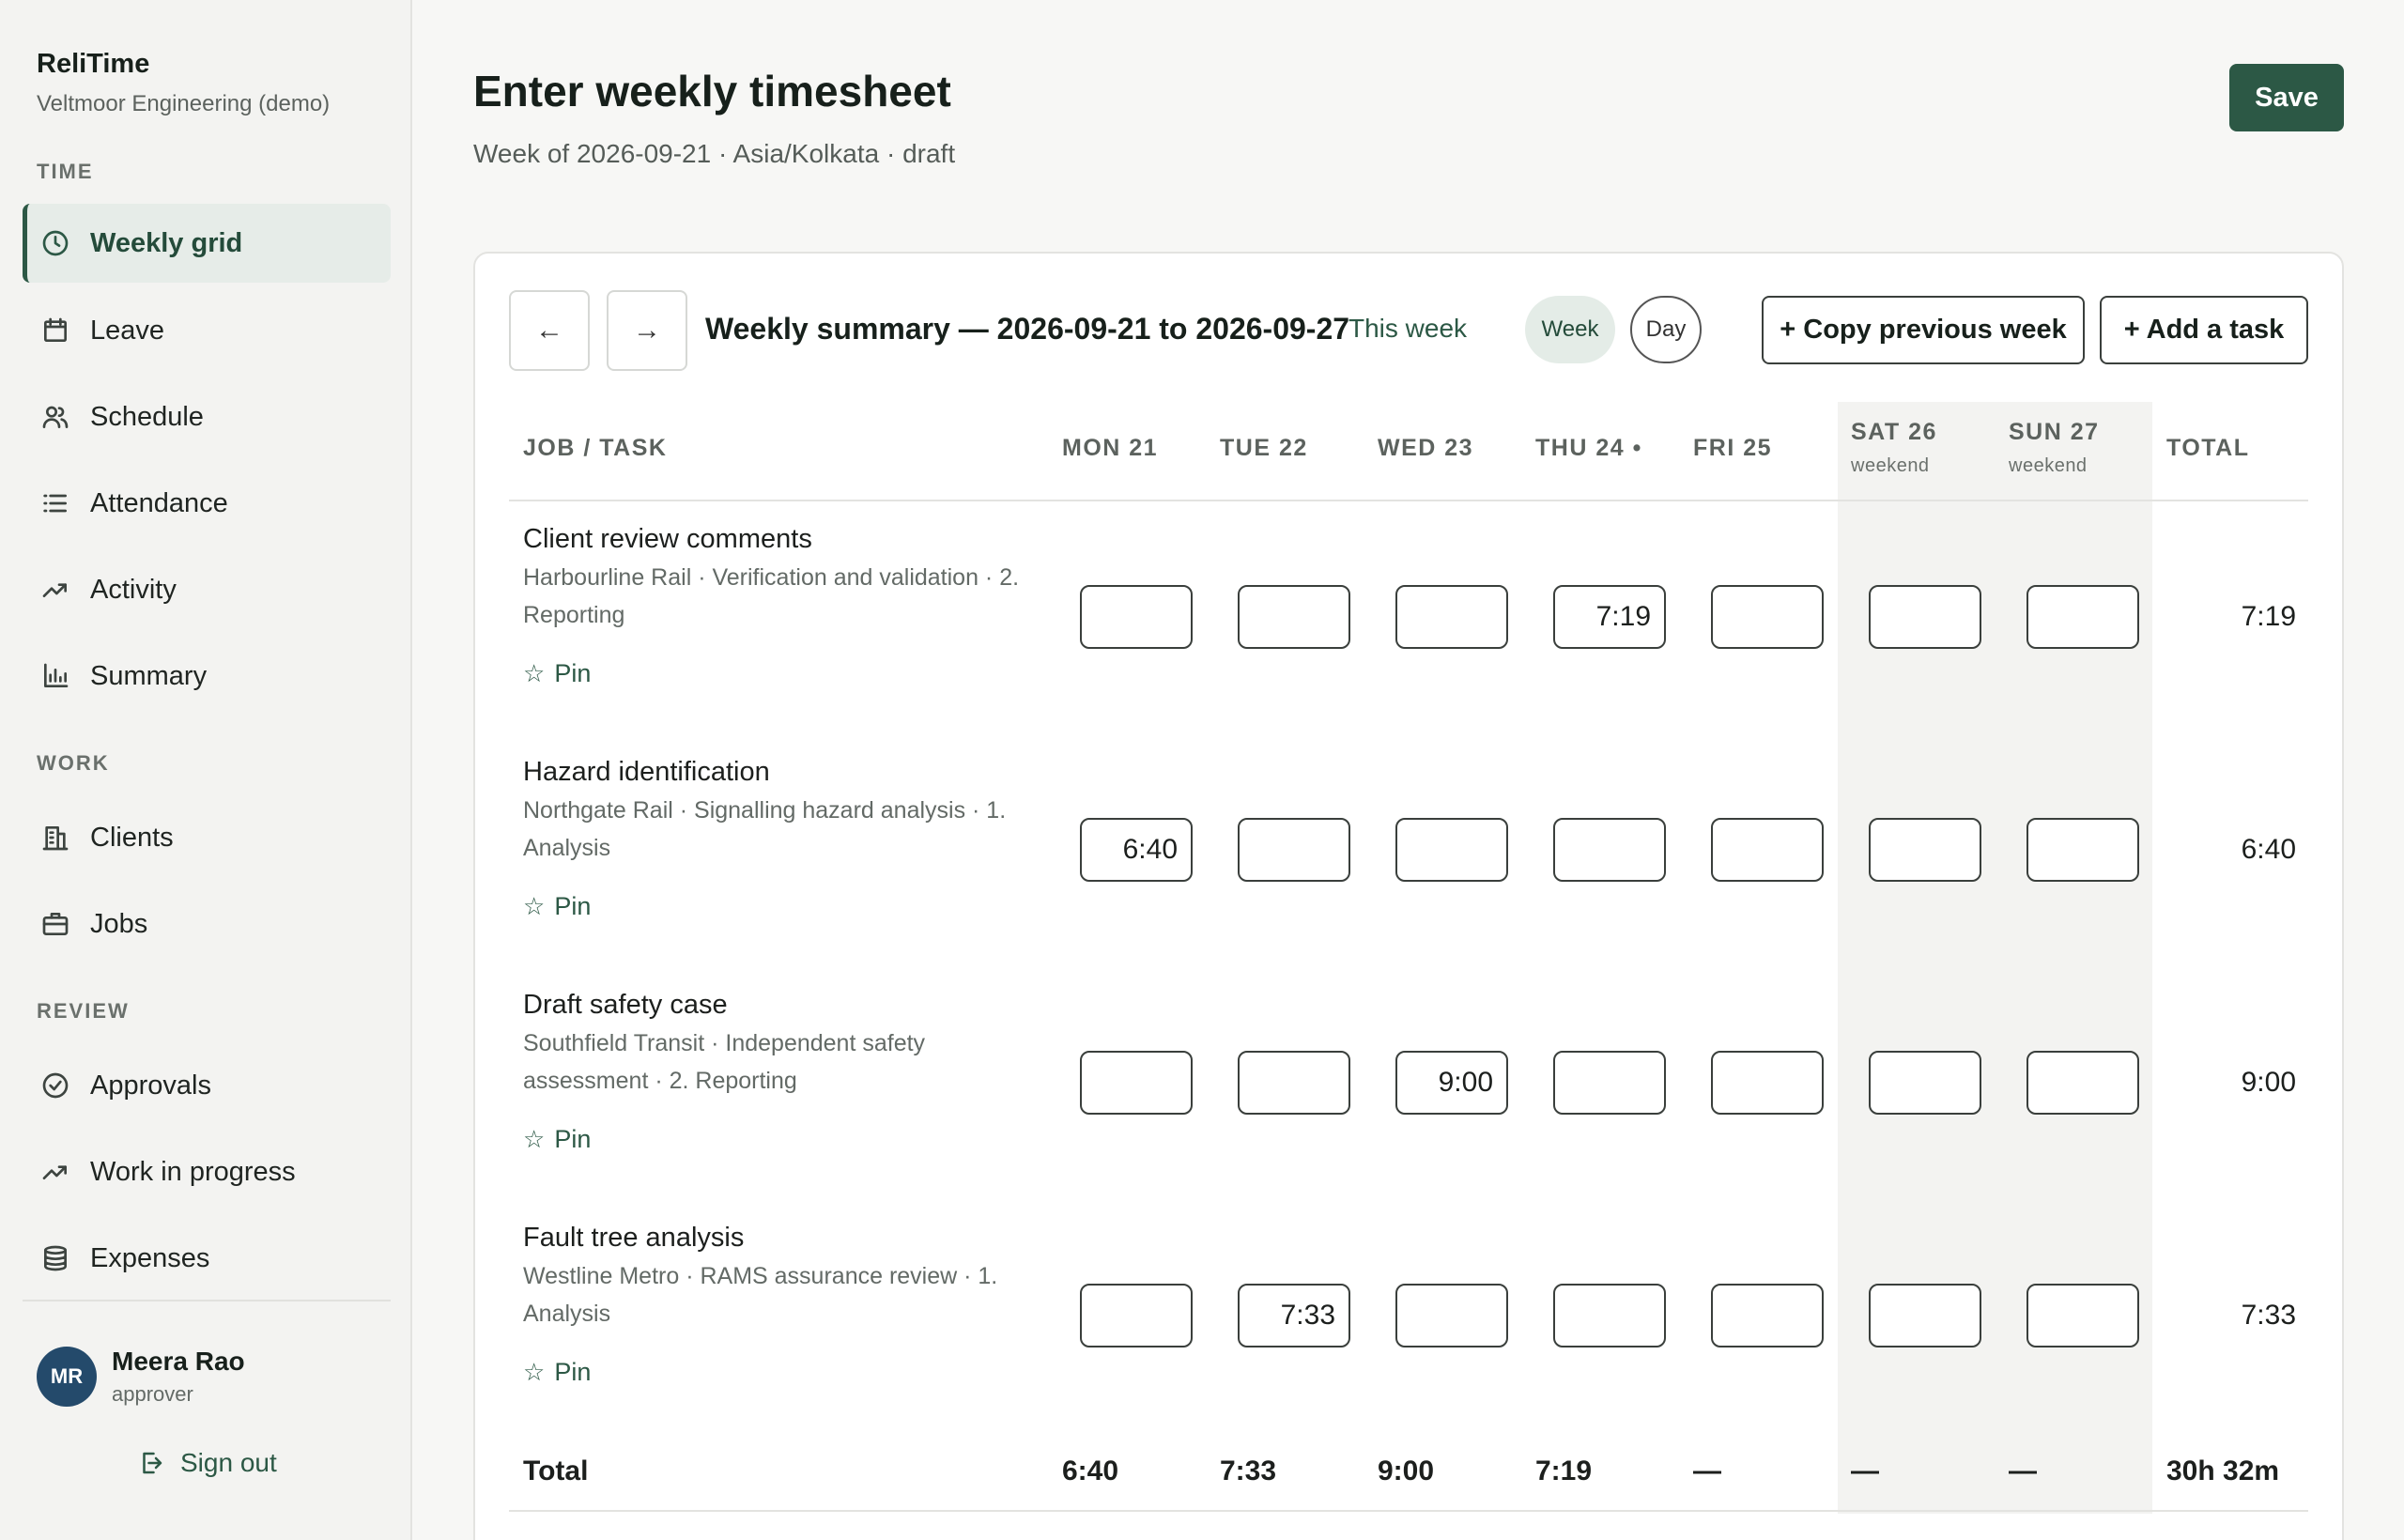 This screenshot has width=2404, height=1540. What do you see at coordinates (207, 1258) in the screenshot?
I see `sidebar-item-expenses: Expenses` at bounding box center [207, 1258].